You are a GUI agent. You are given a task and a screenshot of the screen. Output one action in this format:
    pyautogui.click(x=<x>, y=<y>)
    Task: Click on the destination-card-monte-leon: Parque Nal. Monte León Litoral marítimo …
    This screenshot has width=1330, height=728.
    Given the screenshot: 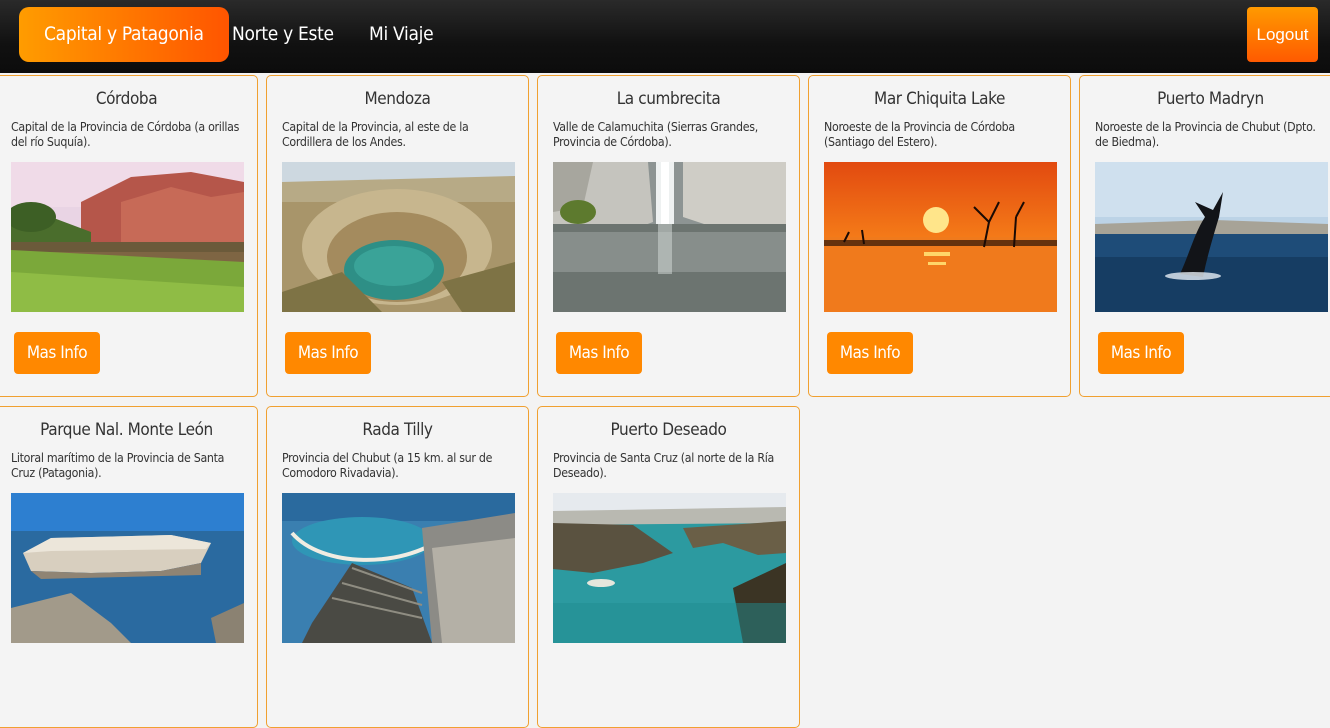 What is the action you would take?
    pyautogui.click(x=129, y=567)
    